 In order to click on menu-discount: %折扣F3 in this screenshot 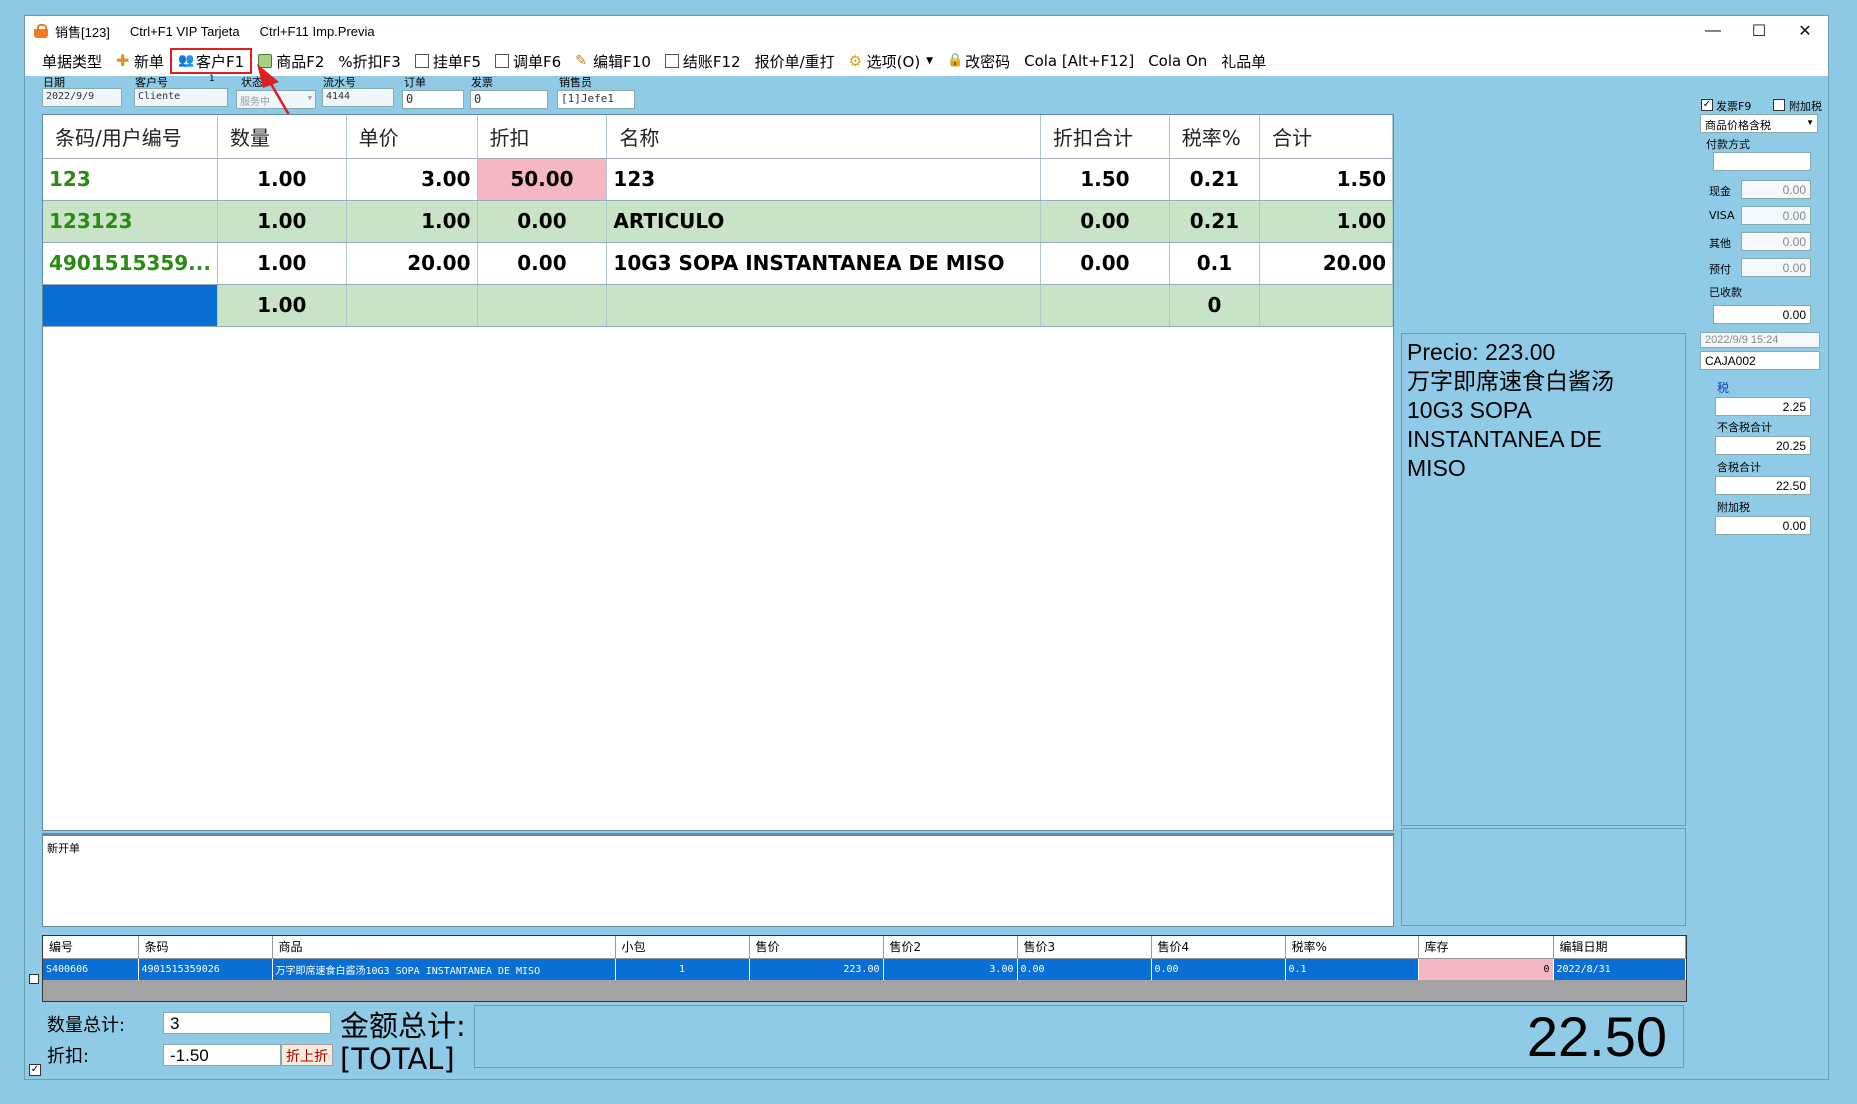, I will do `click(369, 61)`.